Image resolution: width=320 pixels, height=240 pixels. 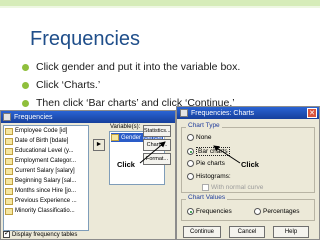 I want to click on continue-button: Continue, so click(x=202, y=232).